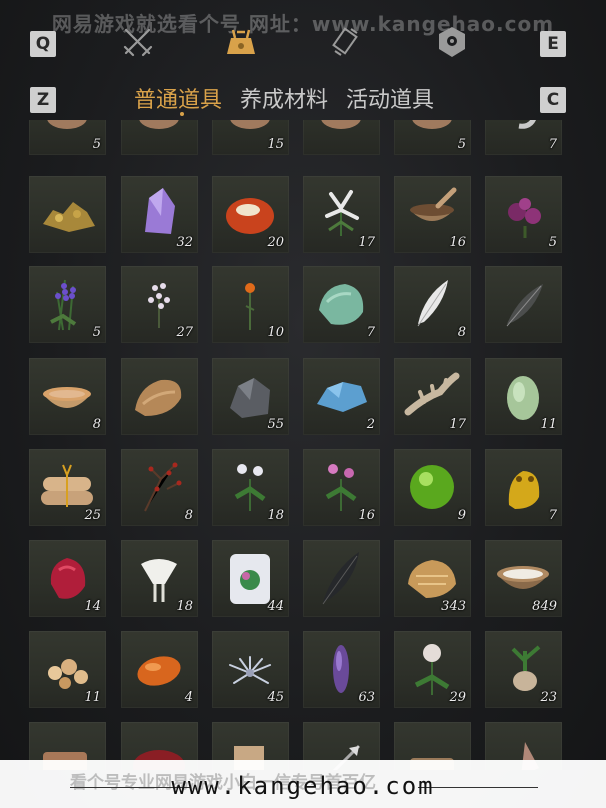 The width and height of the screenshot is (606, 808). I want to click on inventory-slot: 44, so click(250, 578).